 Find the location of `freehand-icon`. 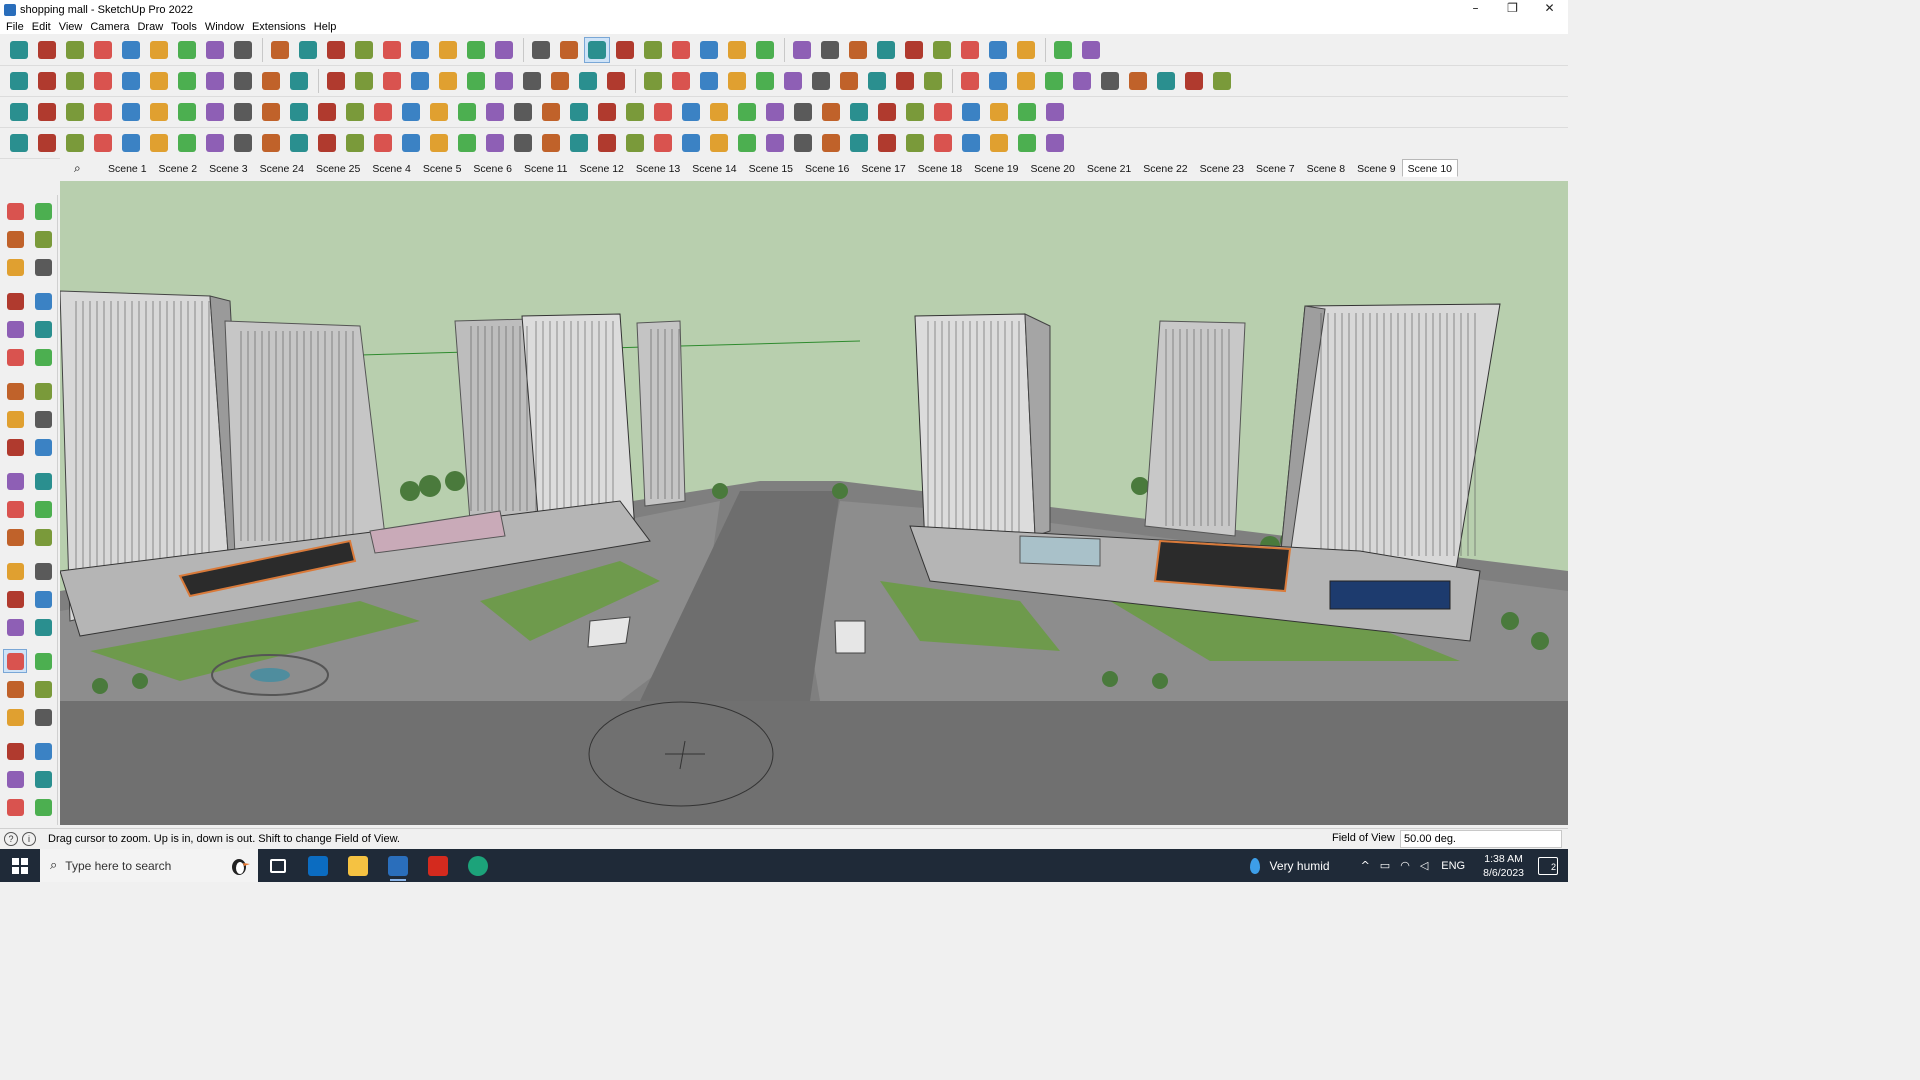

freehand-icon is located at coordinates (187, 50).